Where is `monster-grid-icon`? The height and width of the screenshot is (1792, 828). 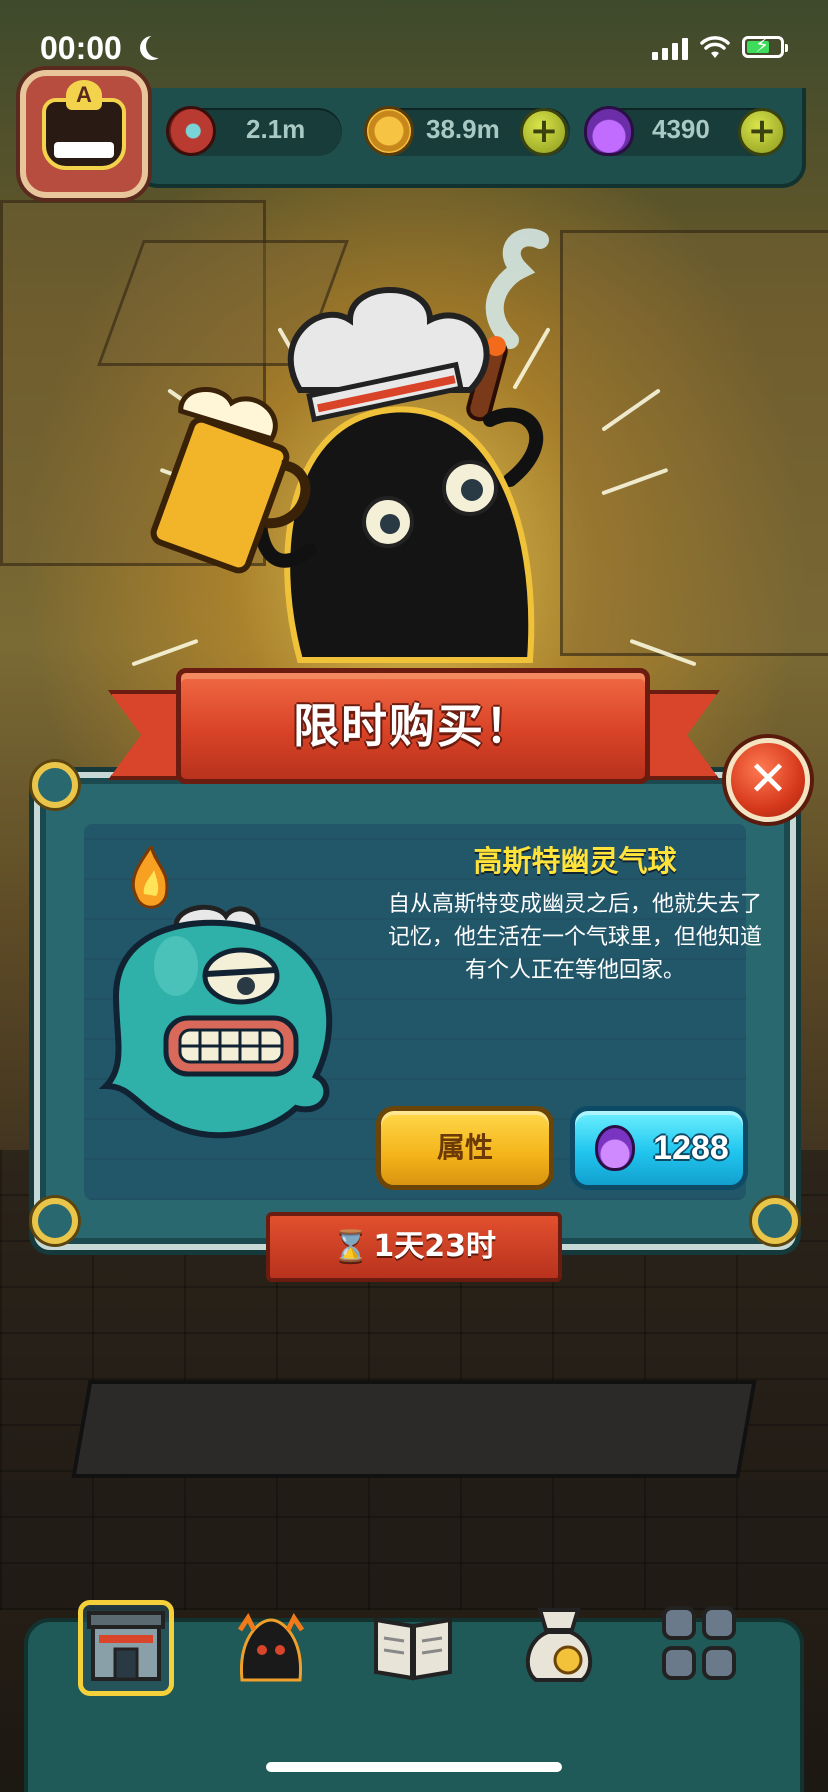 monster-grid-icon is located at coordinates (699, 1643).